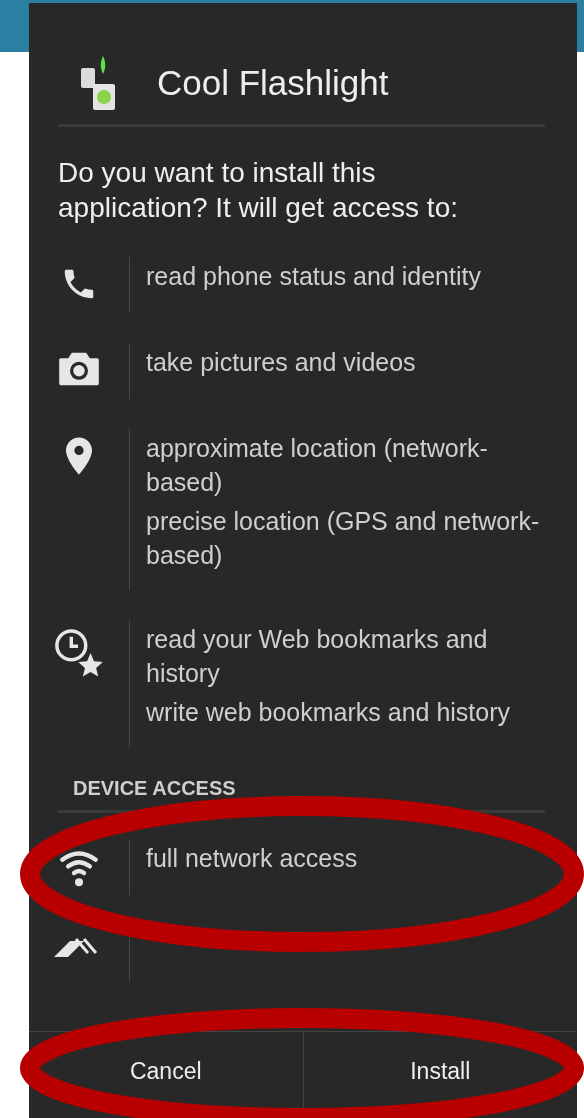  Describe the element at coordinates (79, 369) in the screenshot. I see `camera-icon` at that location.